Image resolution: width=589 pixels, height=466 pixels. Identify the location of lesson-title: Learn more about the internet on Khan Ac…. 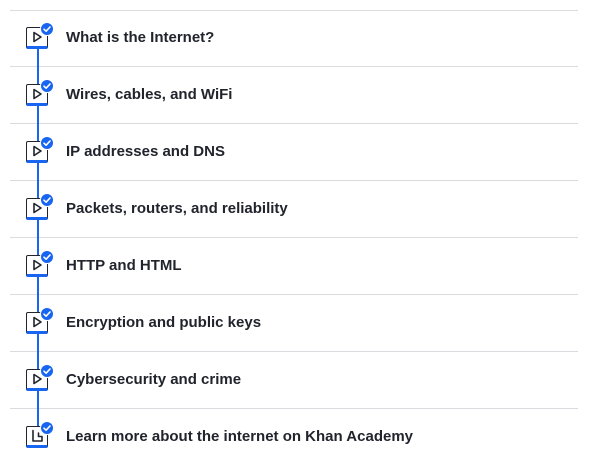
(239, 436).